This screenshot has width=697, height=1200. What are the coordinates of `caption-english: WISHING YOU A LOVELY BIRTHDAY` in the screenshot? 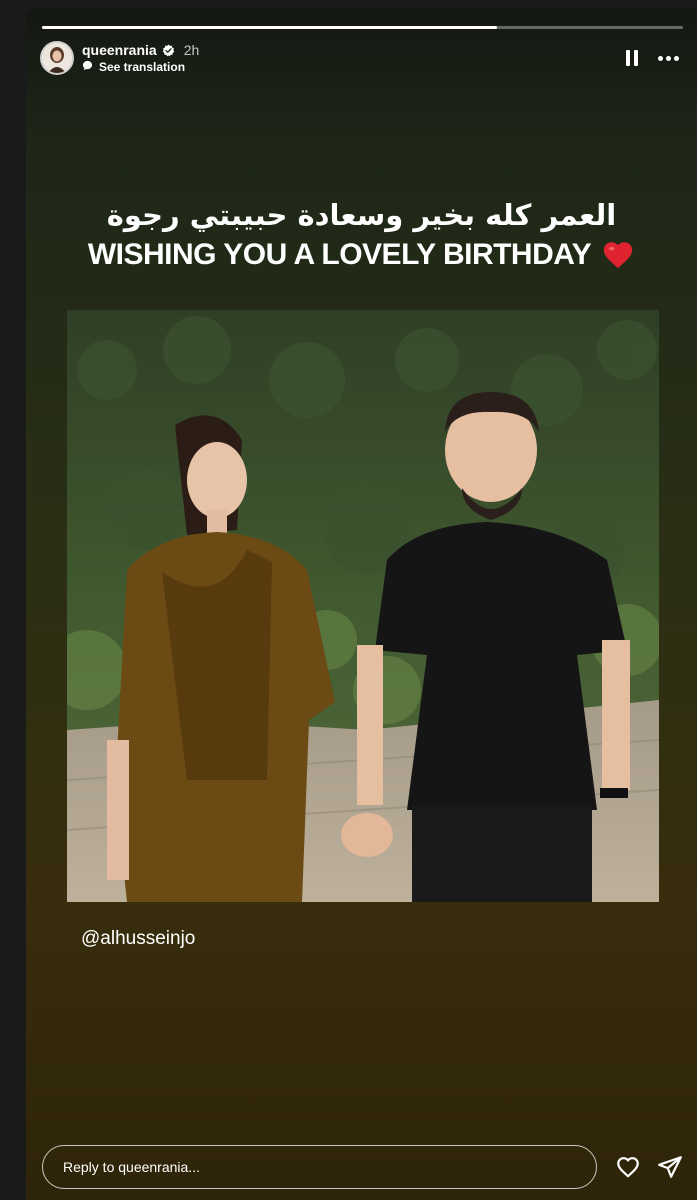 It's located at (339, 254).